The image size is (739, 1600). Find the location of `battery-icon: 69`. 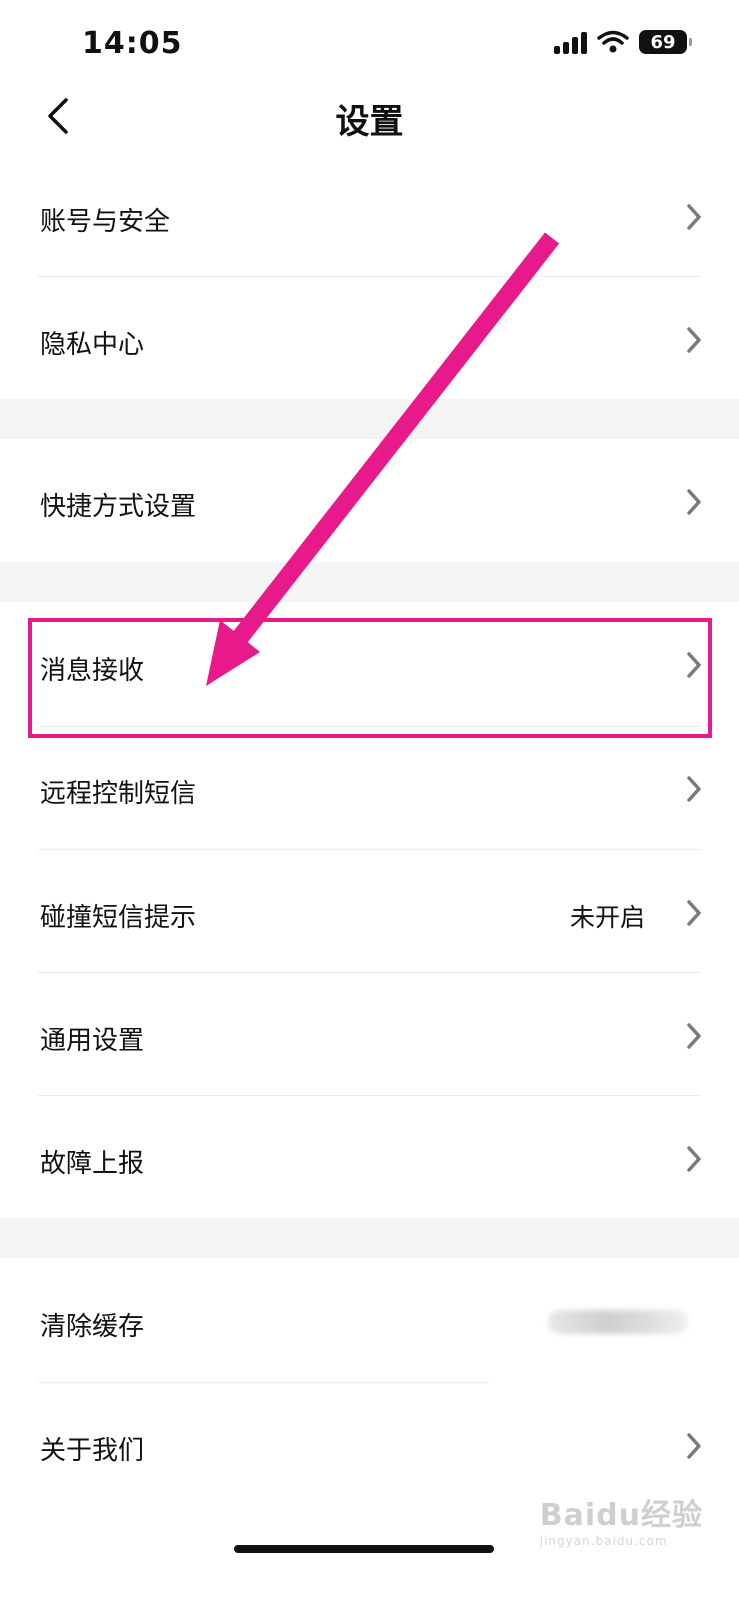

battery-icon: 69 is located at coordinates (665, 42).